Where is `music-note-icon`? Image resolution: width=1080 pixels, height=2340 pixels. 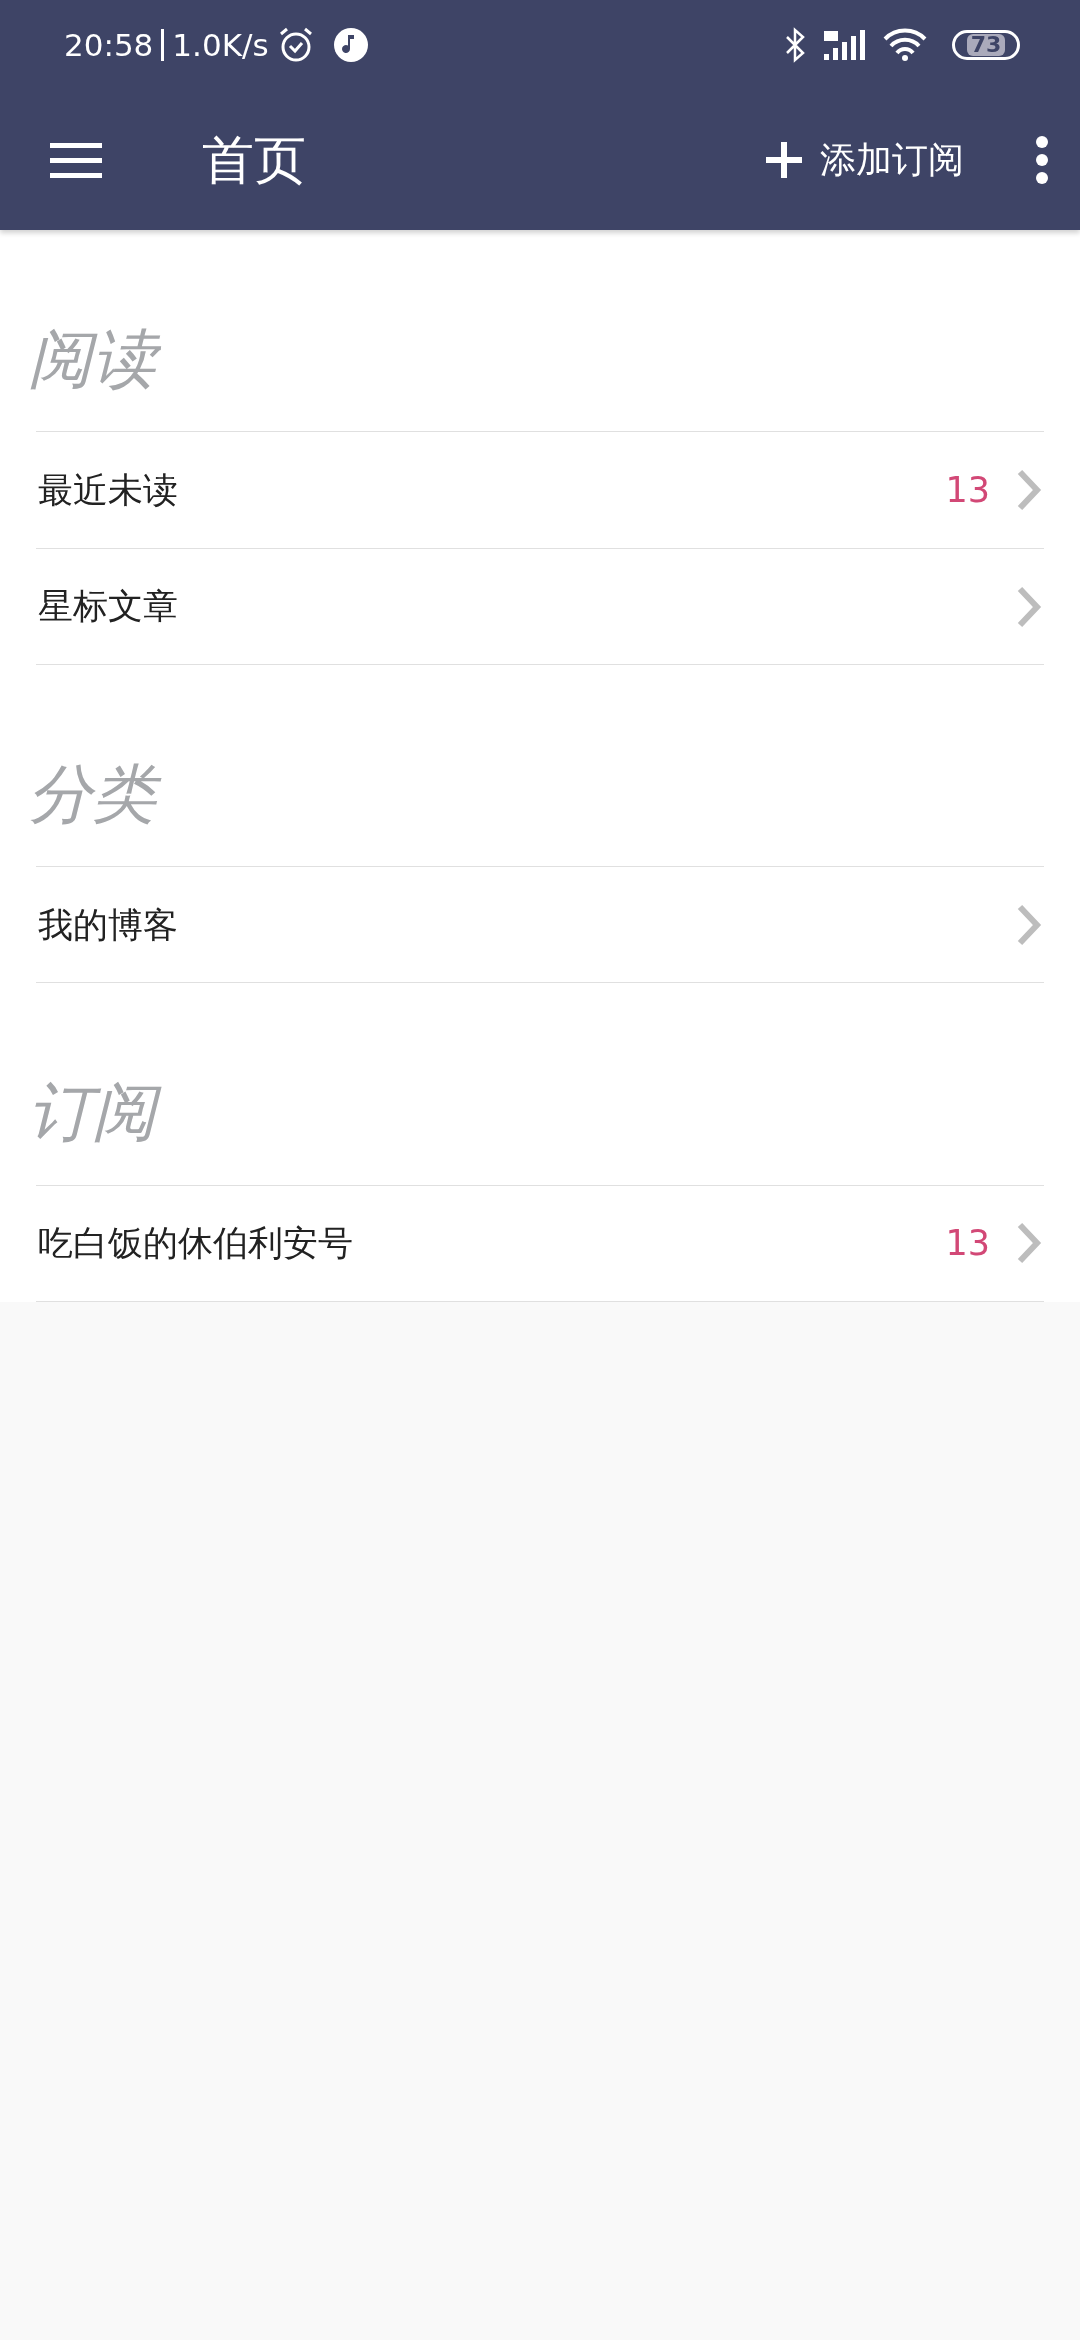
music-note-icon is located at coordinates (350, 45).